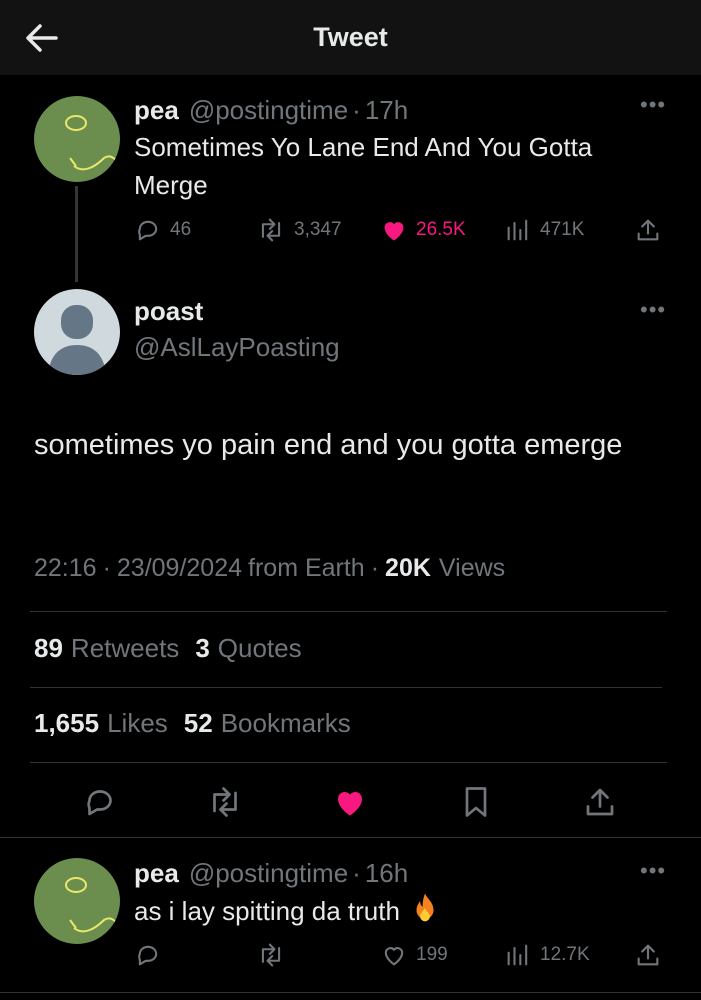 This screenshot has width=701, height=1000. I want to click on timestamp: 16h, so click(386, 873).